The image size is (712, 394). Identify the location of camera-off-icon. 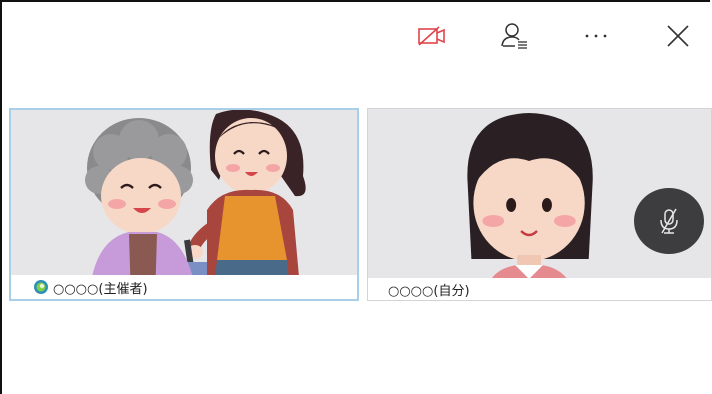
(431, 36).